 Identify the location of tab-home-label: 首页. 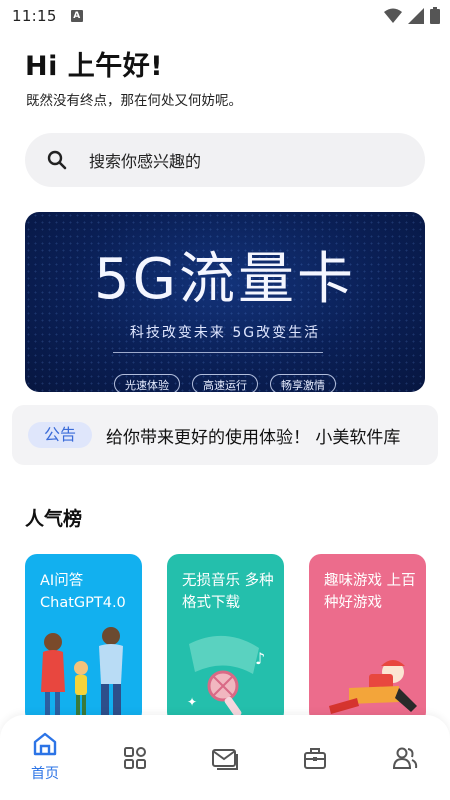
(45, 774).